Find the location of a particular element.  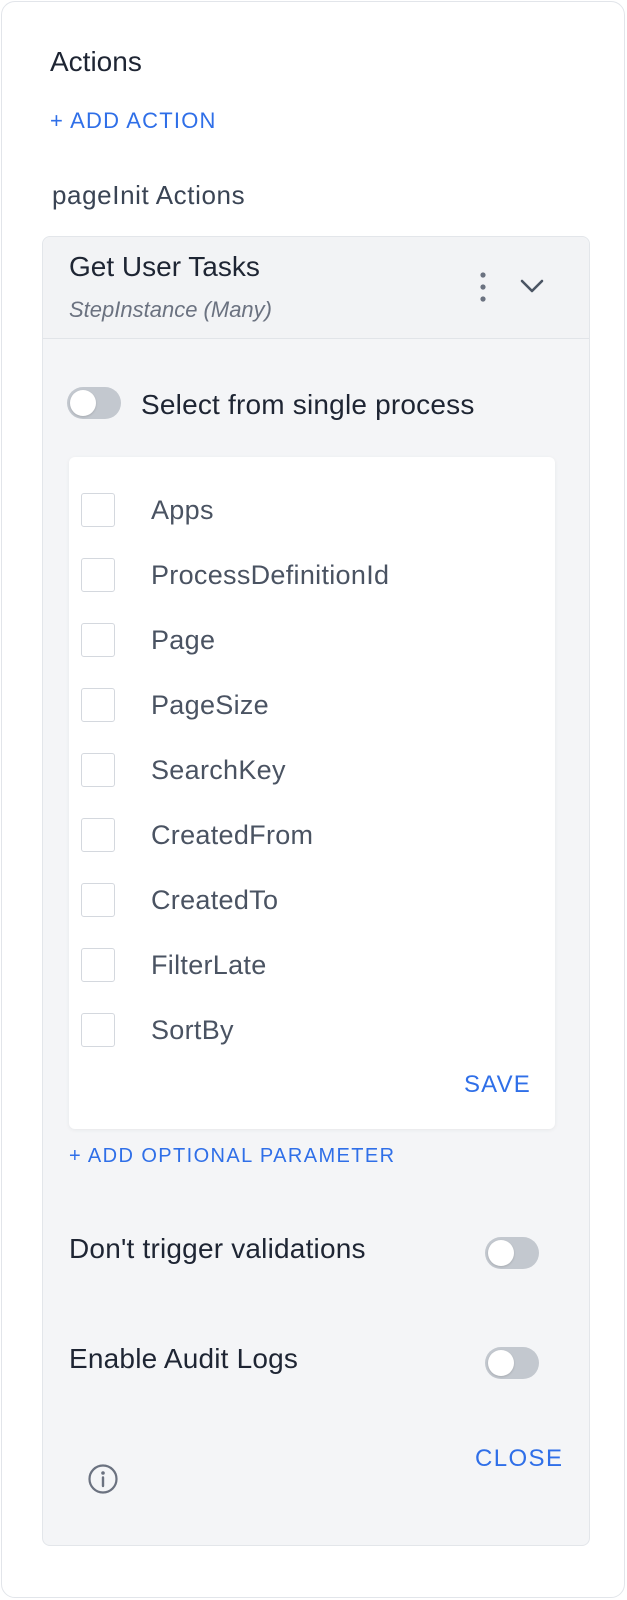

action-card-header: Get User Tasks StepInstance (Many) is located at coordinates (316, 288).